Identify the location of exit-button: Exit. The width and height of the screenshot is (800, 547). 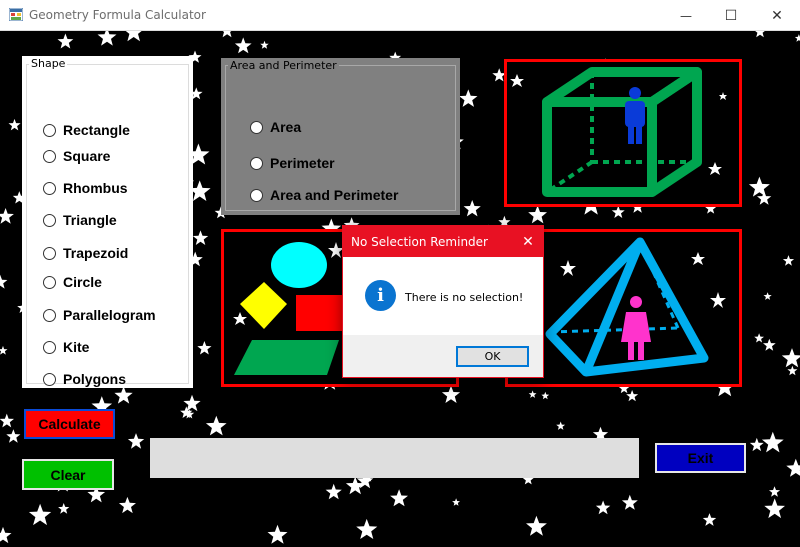
(700, 458).